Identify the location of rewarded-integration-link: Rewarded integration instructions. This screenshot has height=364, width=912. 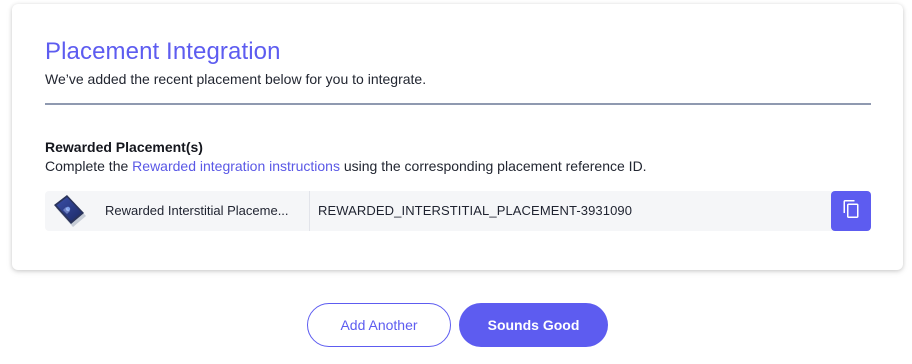
(236, 166).